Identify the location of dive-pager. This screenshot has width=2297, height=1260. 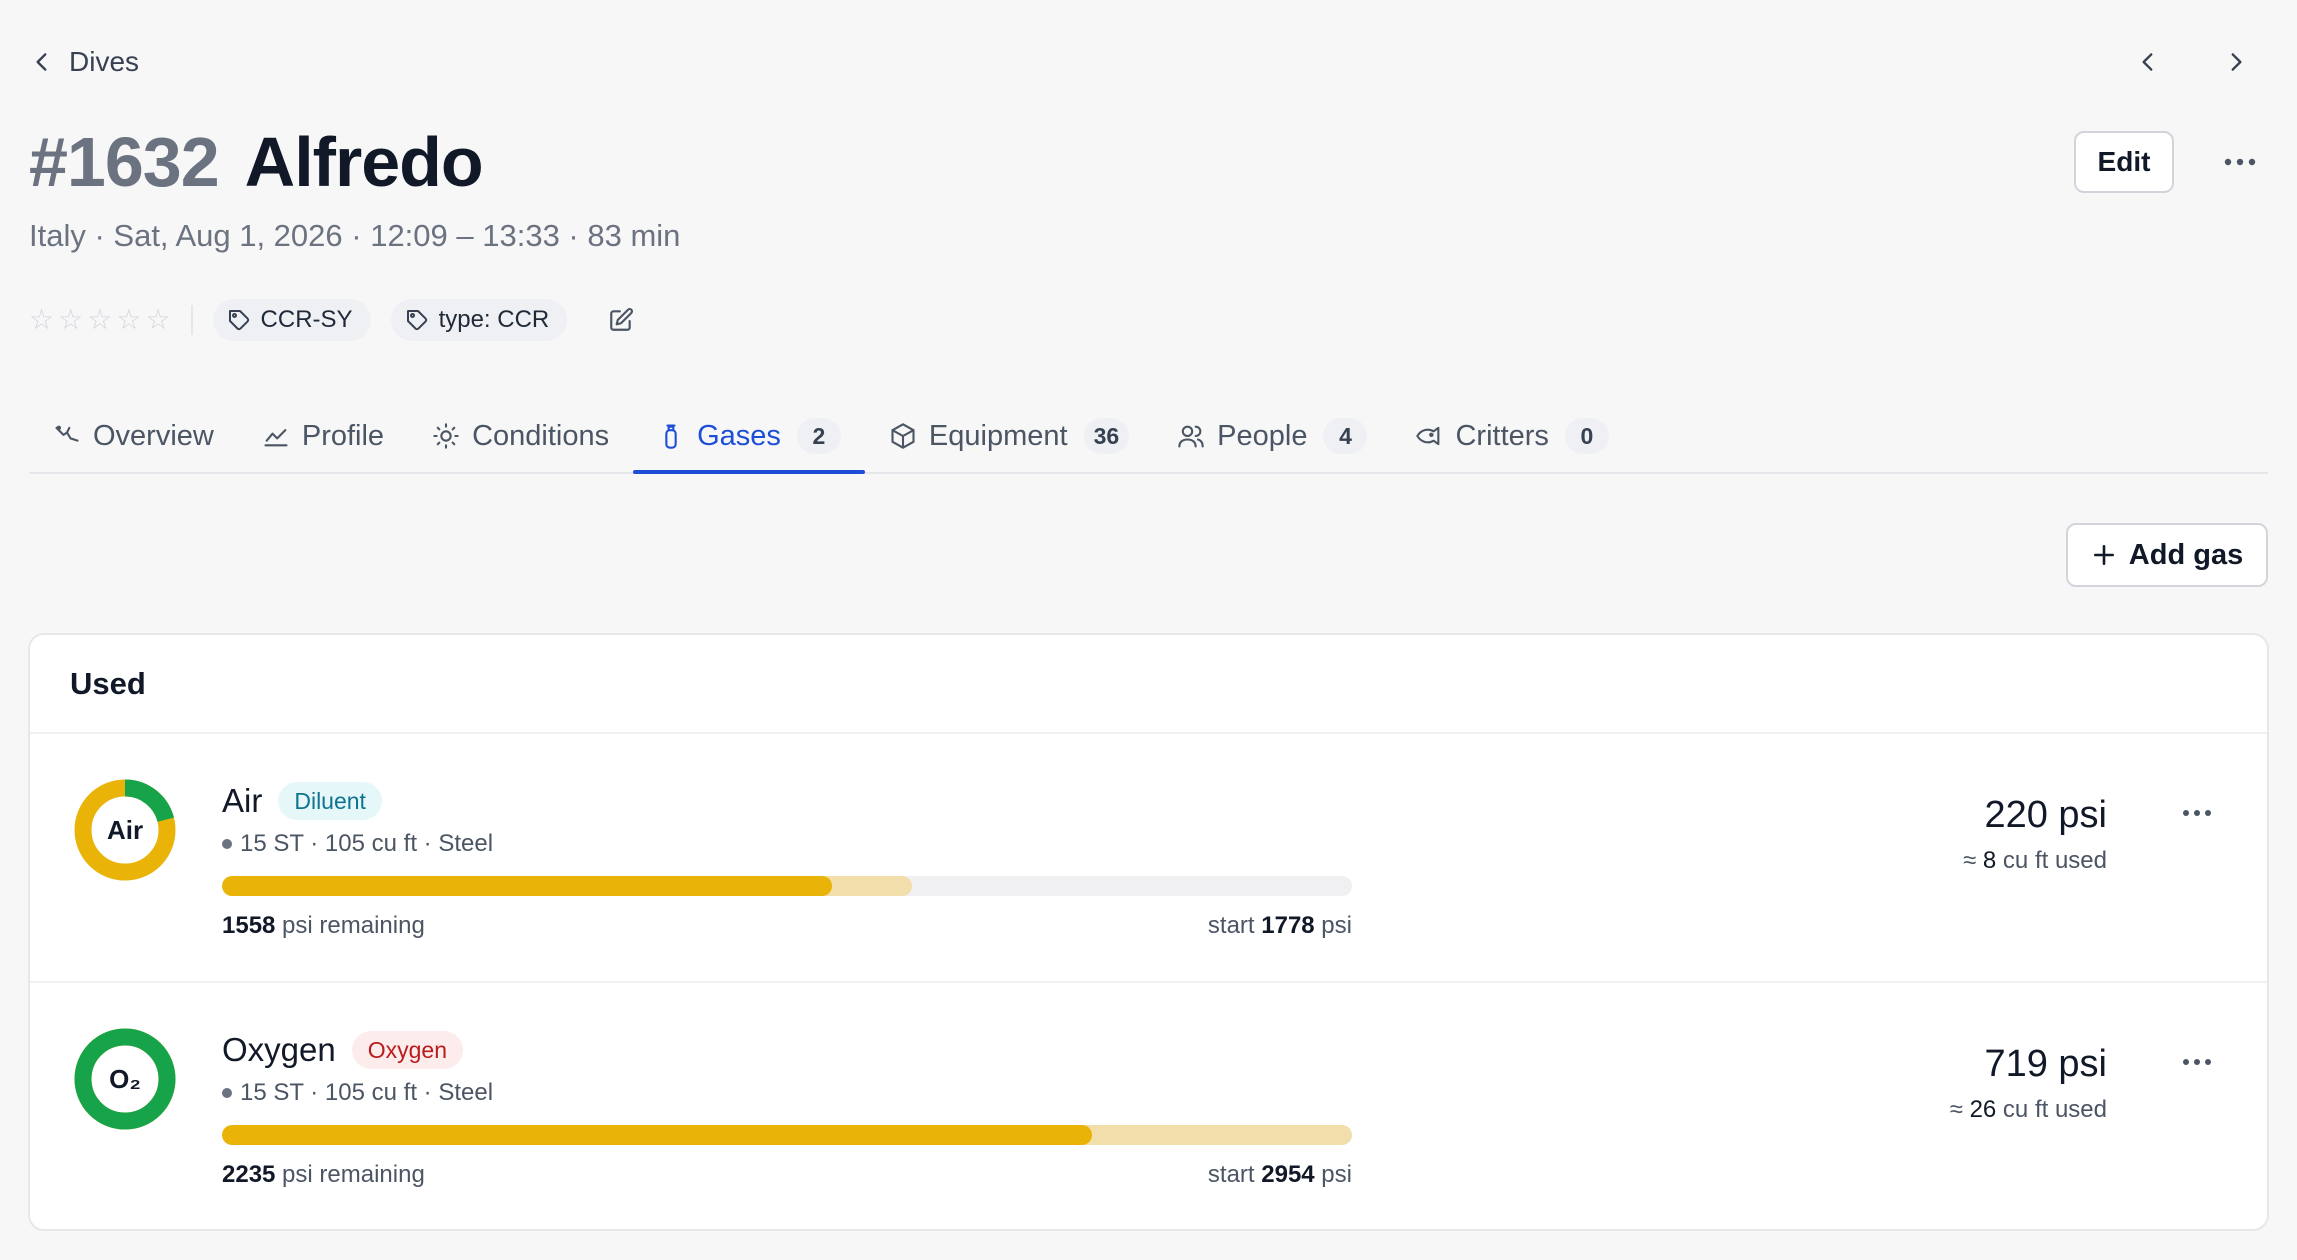
(2192, 62).